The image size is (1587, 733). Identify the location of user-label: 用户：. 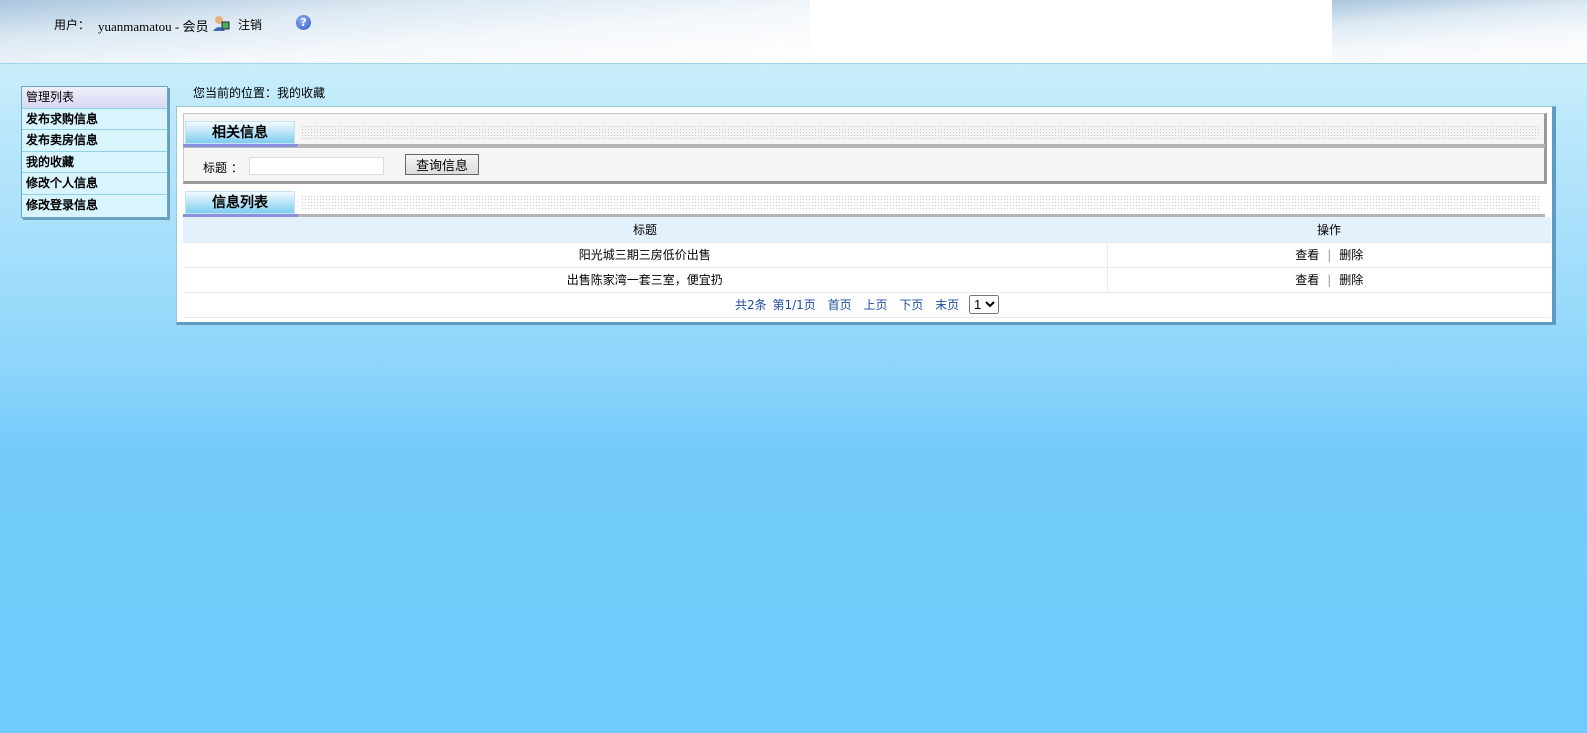
(72, 25).